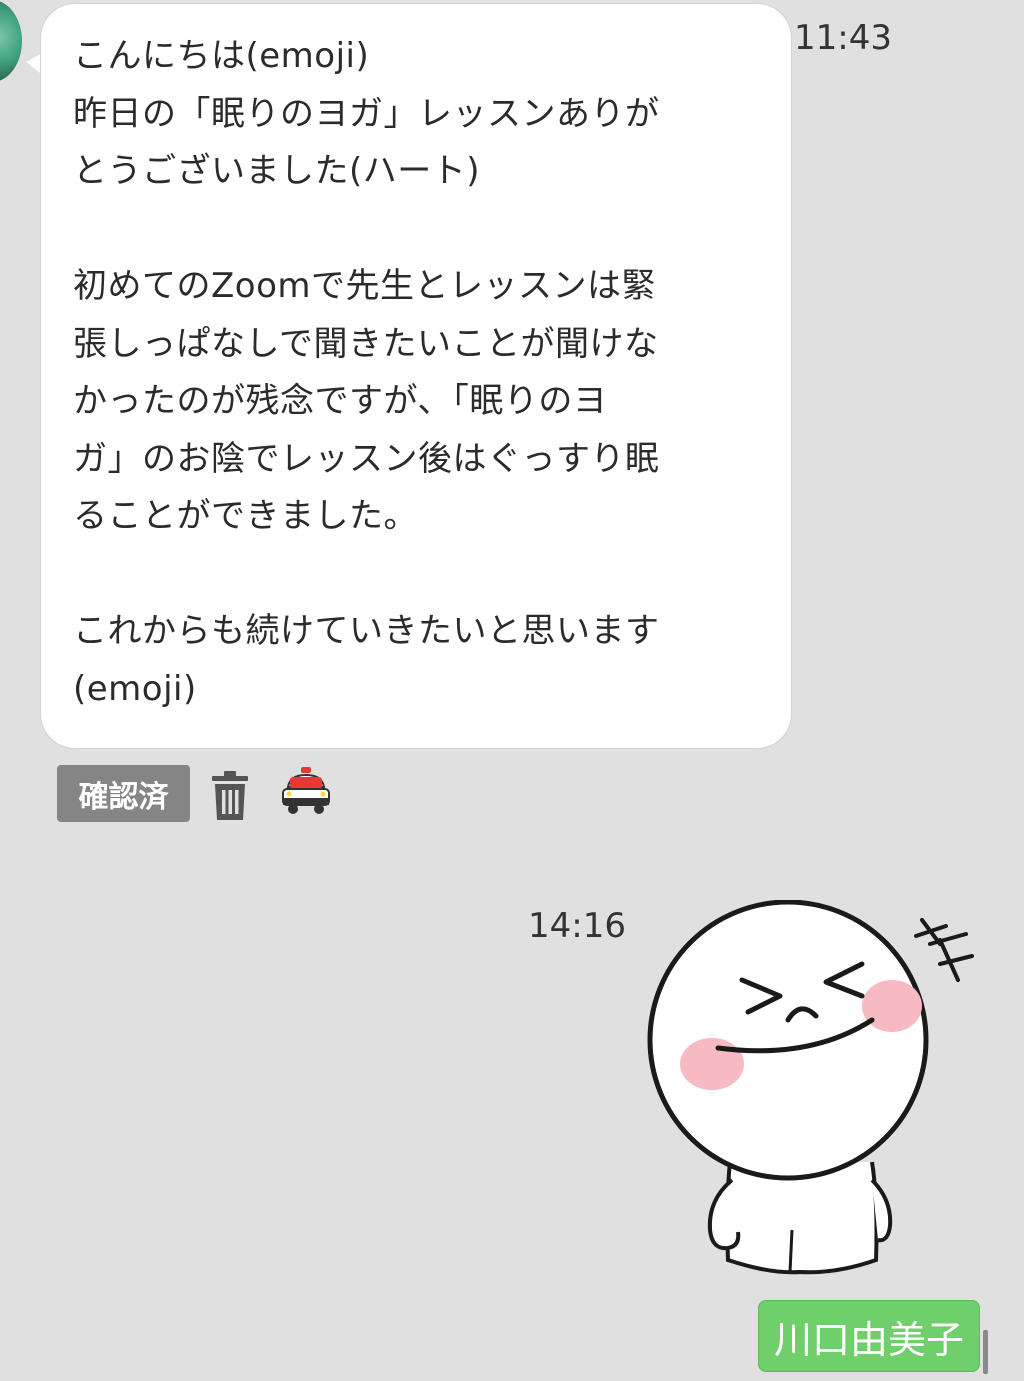 The image size is (1024, 1381). Describe the element at coordinates (135, 688) in the screenshot. I see `message-line: (emoji)` at that location.